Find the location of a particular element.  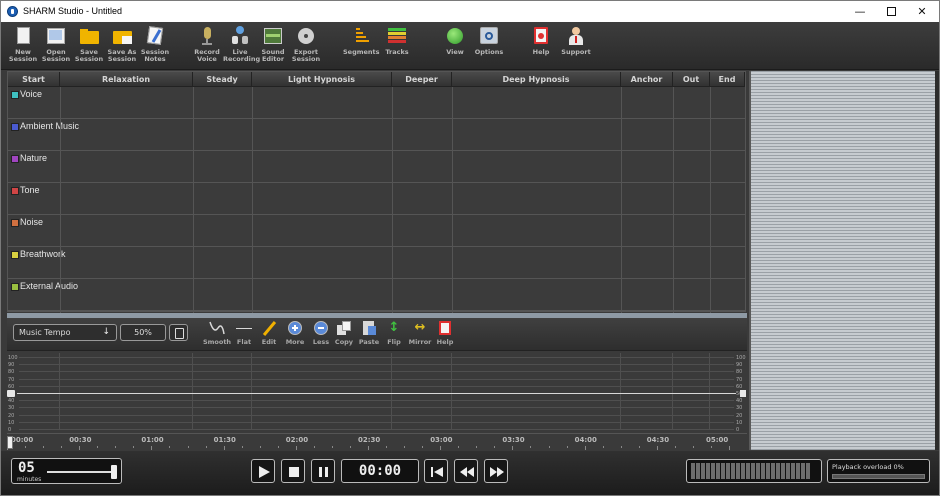

session-notes-button: Session Notes is located at coordinates (155, 46).